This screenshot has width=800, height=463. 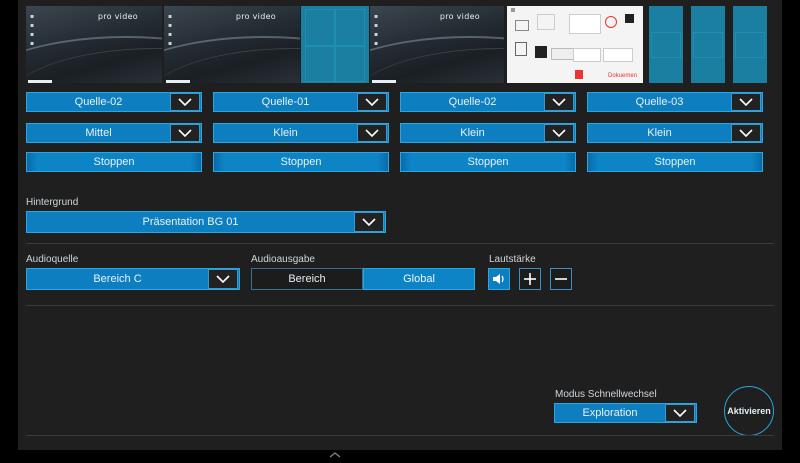 I want to click on activate-button: Aktivieren, so click(x=749, y=411).